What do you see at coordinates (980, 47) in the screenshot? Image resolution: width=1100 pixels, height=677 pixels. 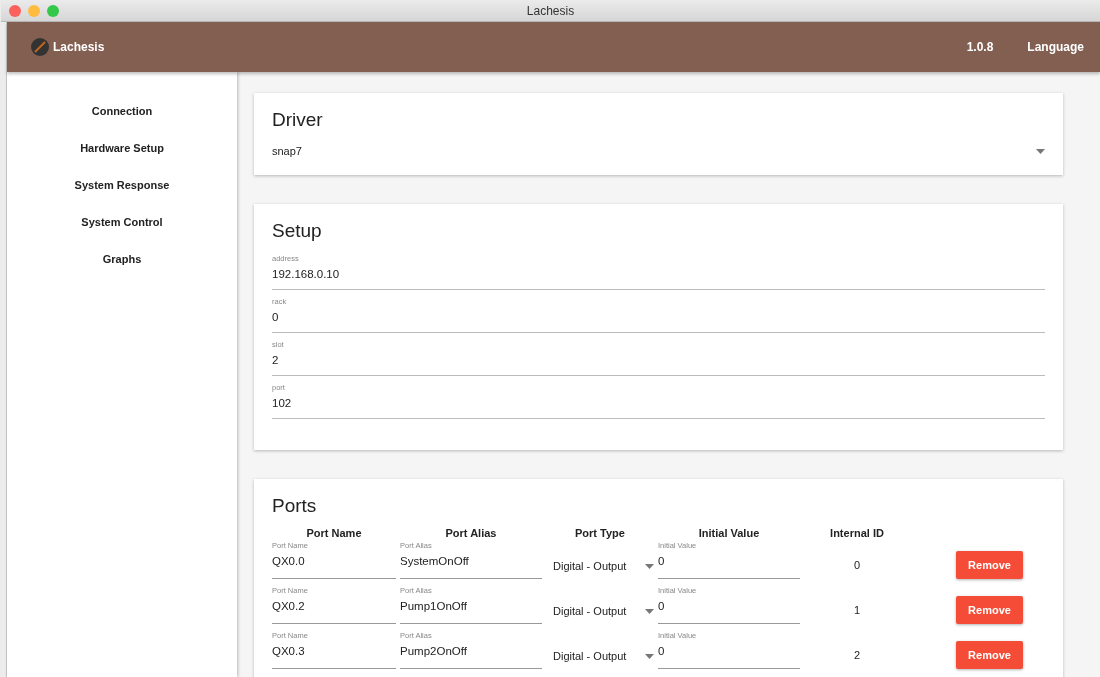 I see `version-label: 1.0.8` at bounding box center [980, 47].